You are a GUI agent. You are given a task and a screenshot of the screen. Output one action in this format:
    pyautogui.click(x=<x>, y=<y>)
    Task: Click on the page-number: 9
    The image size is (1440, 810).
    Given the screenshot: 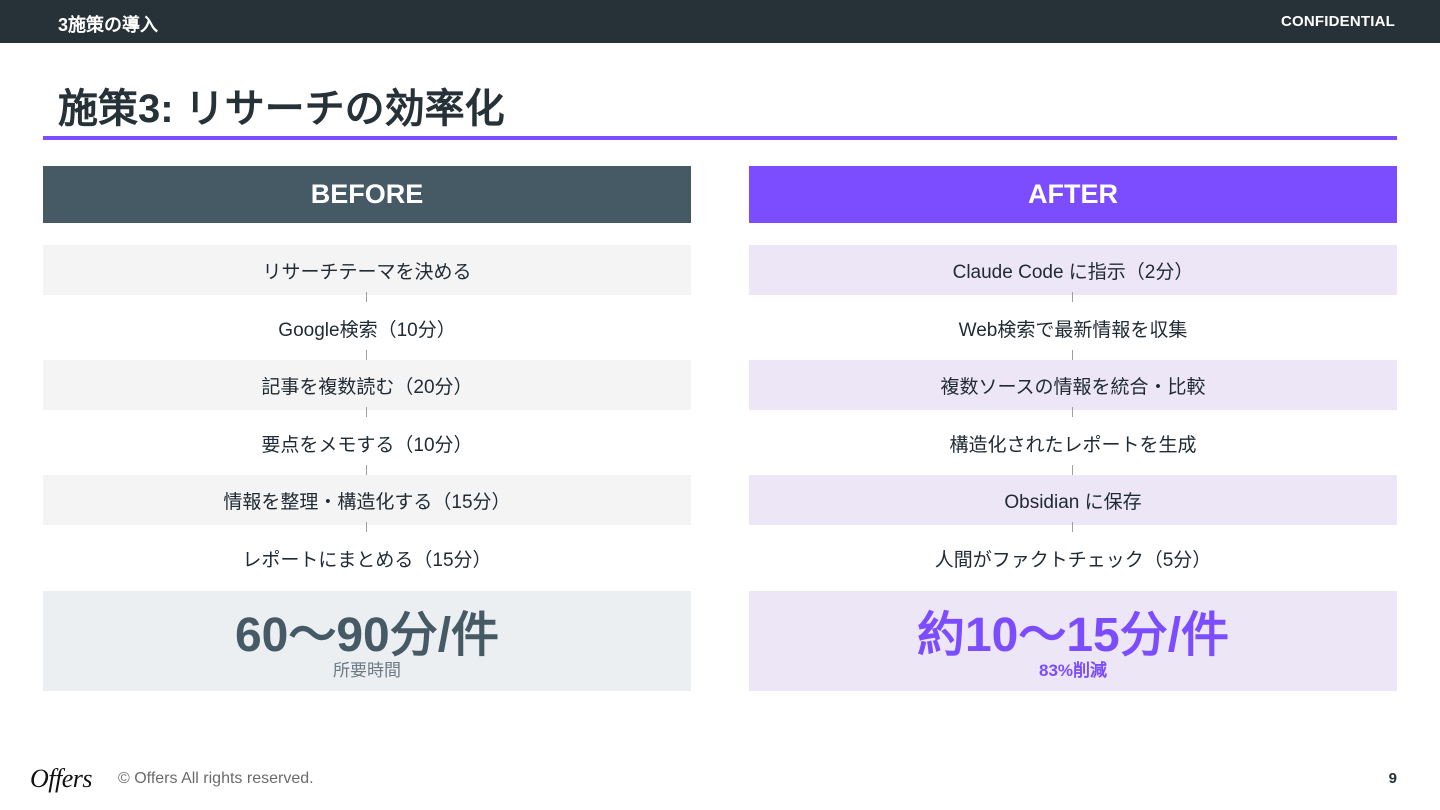 What is the action you would take?
    pyautogui.click(x=1392, y=778)
    